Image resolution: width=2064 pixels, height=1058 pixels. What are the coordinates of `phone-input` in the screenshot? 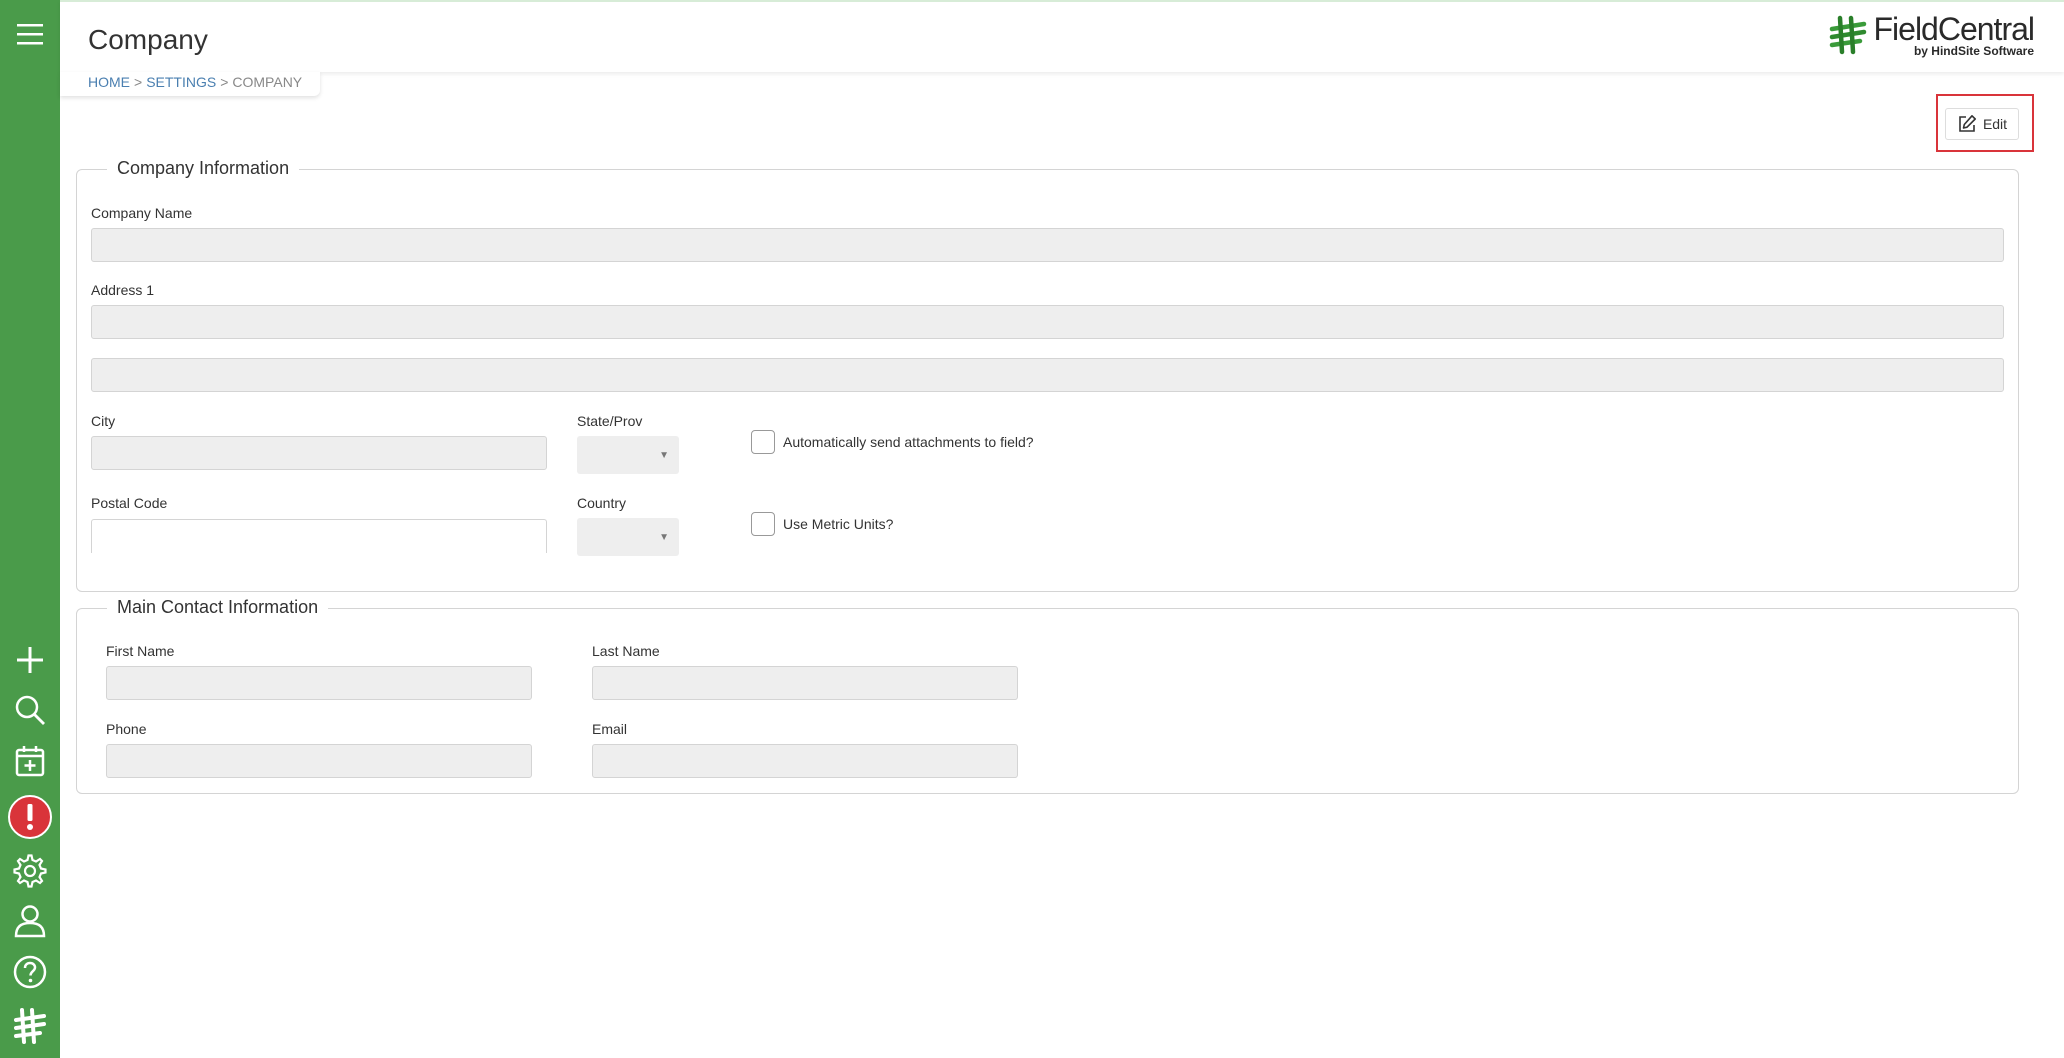 It's located at (319, 761).